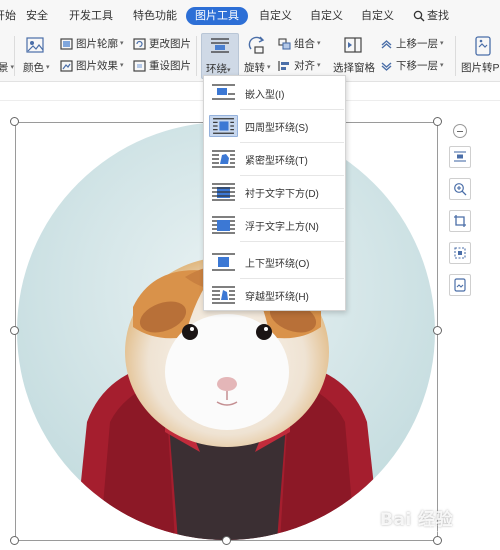 This screenshot has width=500, height=550. I want to click on rotate-icon, so click(256, 45).